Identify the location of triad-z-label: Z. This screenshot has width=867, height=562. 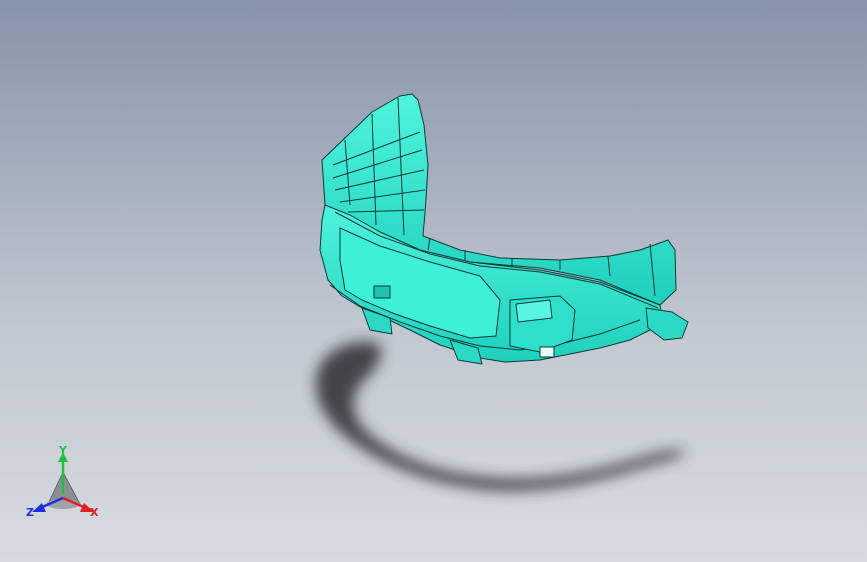
(30, 512).